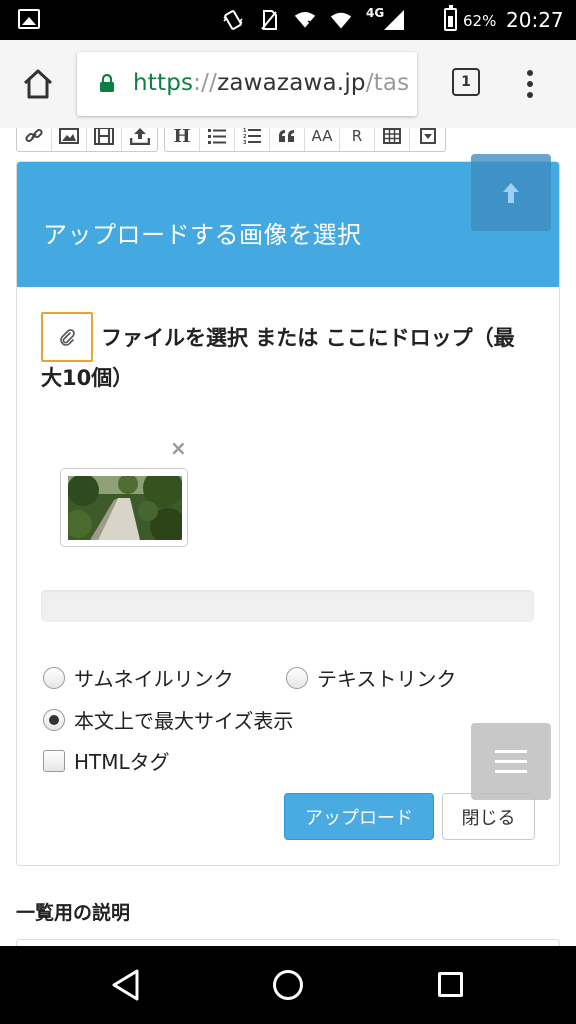  What do you see at coordinates (139, 136) in the screenshot?
I see `upload-icon` at bounding box center [139, 136].